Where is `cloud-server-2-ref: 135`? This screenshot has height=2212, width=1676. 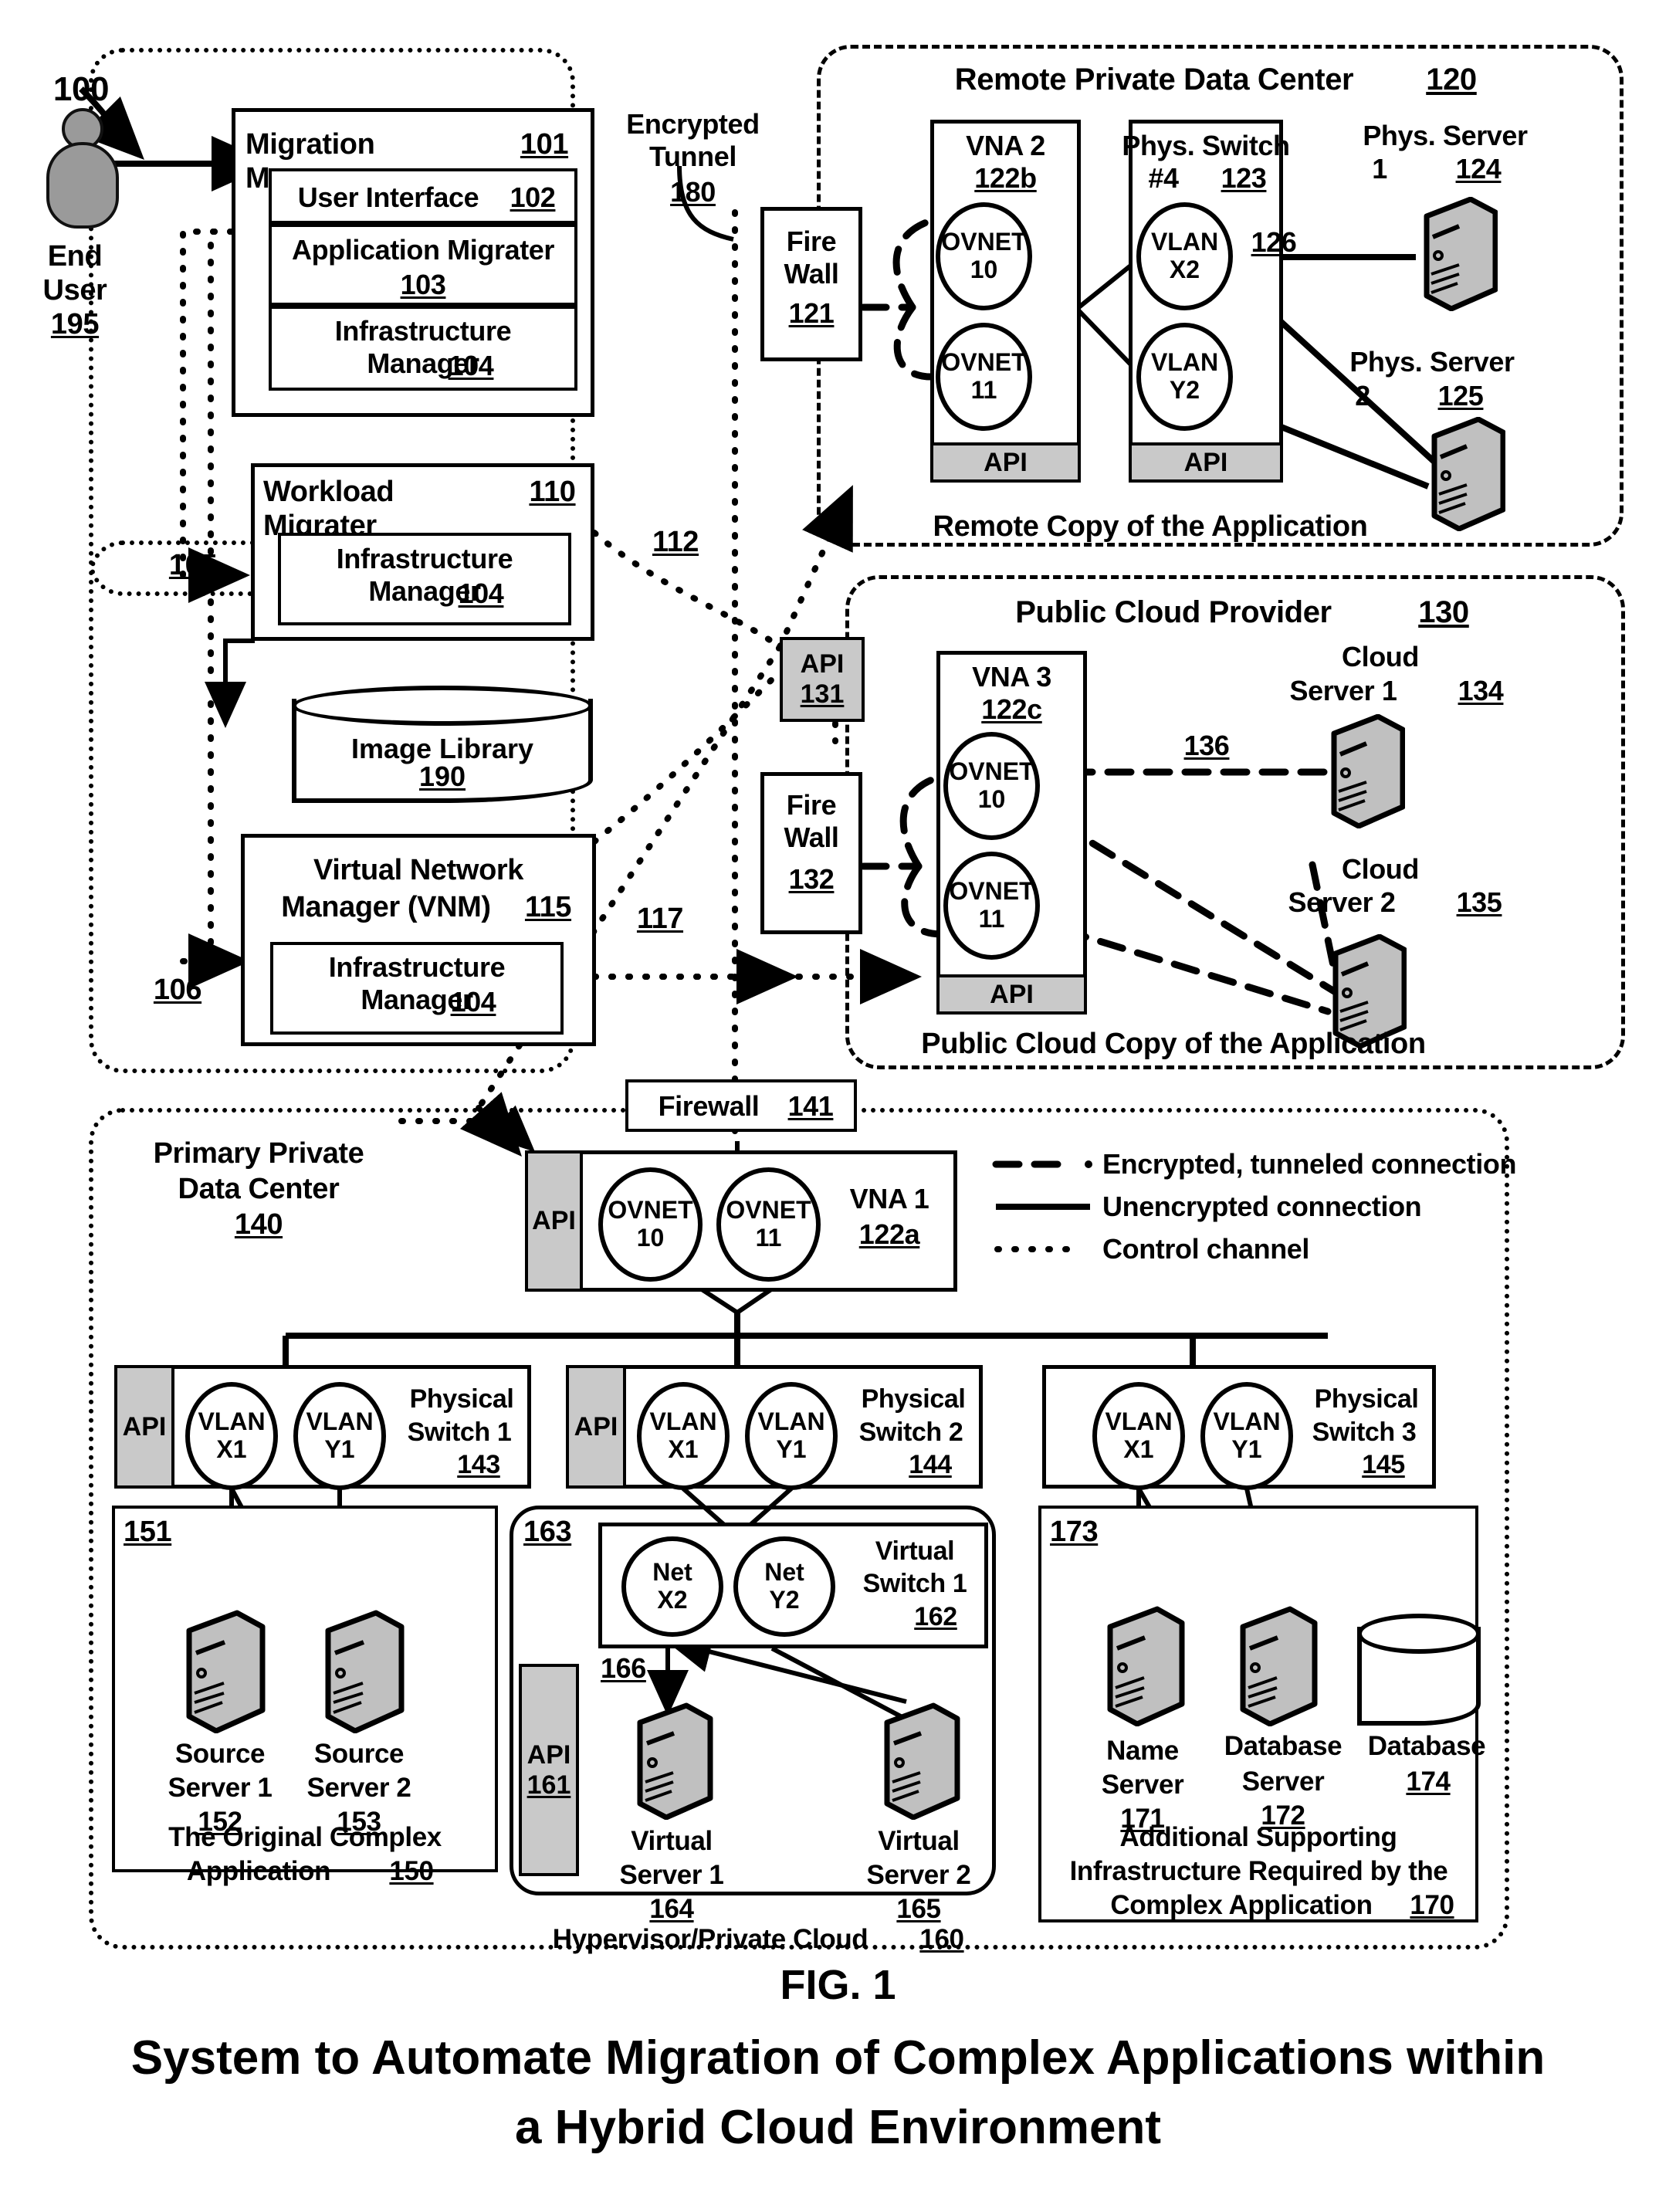
cloud-server-2-ref: 135 is located at coordinates (1479, 902).